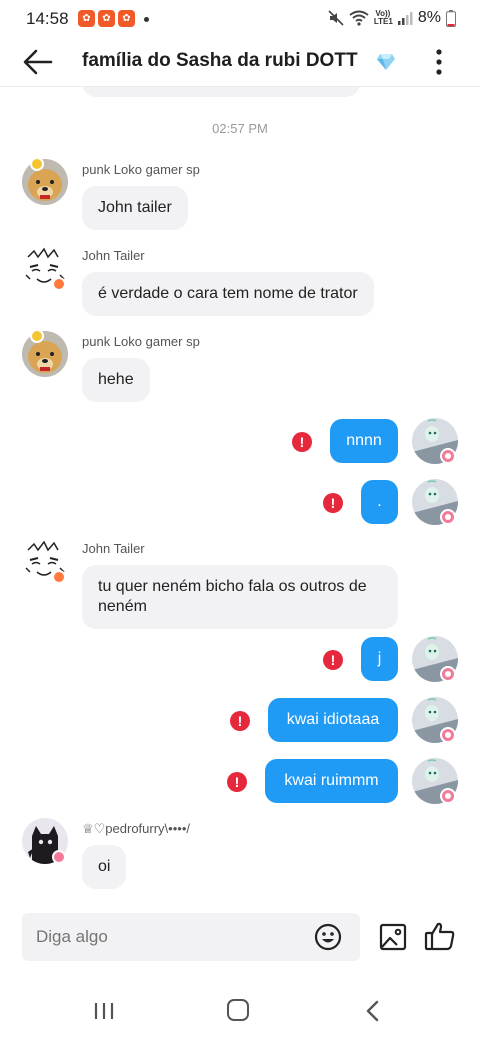  I want to click on system-back-button, so click(372, 1011).